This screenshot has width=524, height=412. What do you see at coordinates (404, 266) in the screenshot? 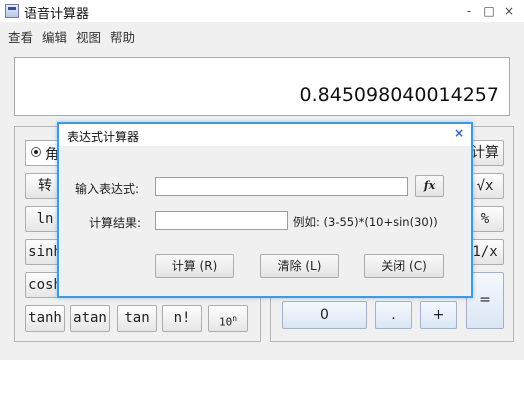
I see `dialog-close-button: 关闭 (C)` at bounding box center [404, 266].